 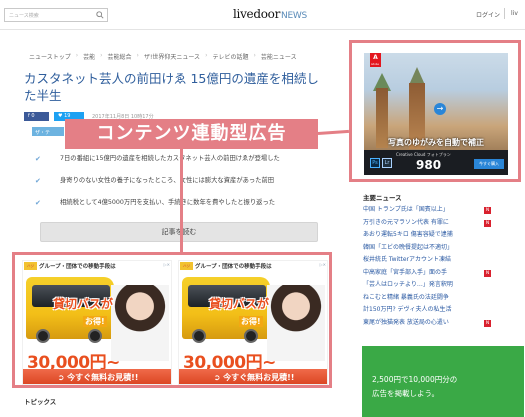 I want to click on logo-sub: NEWS, so click(x=294, y=16).